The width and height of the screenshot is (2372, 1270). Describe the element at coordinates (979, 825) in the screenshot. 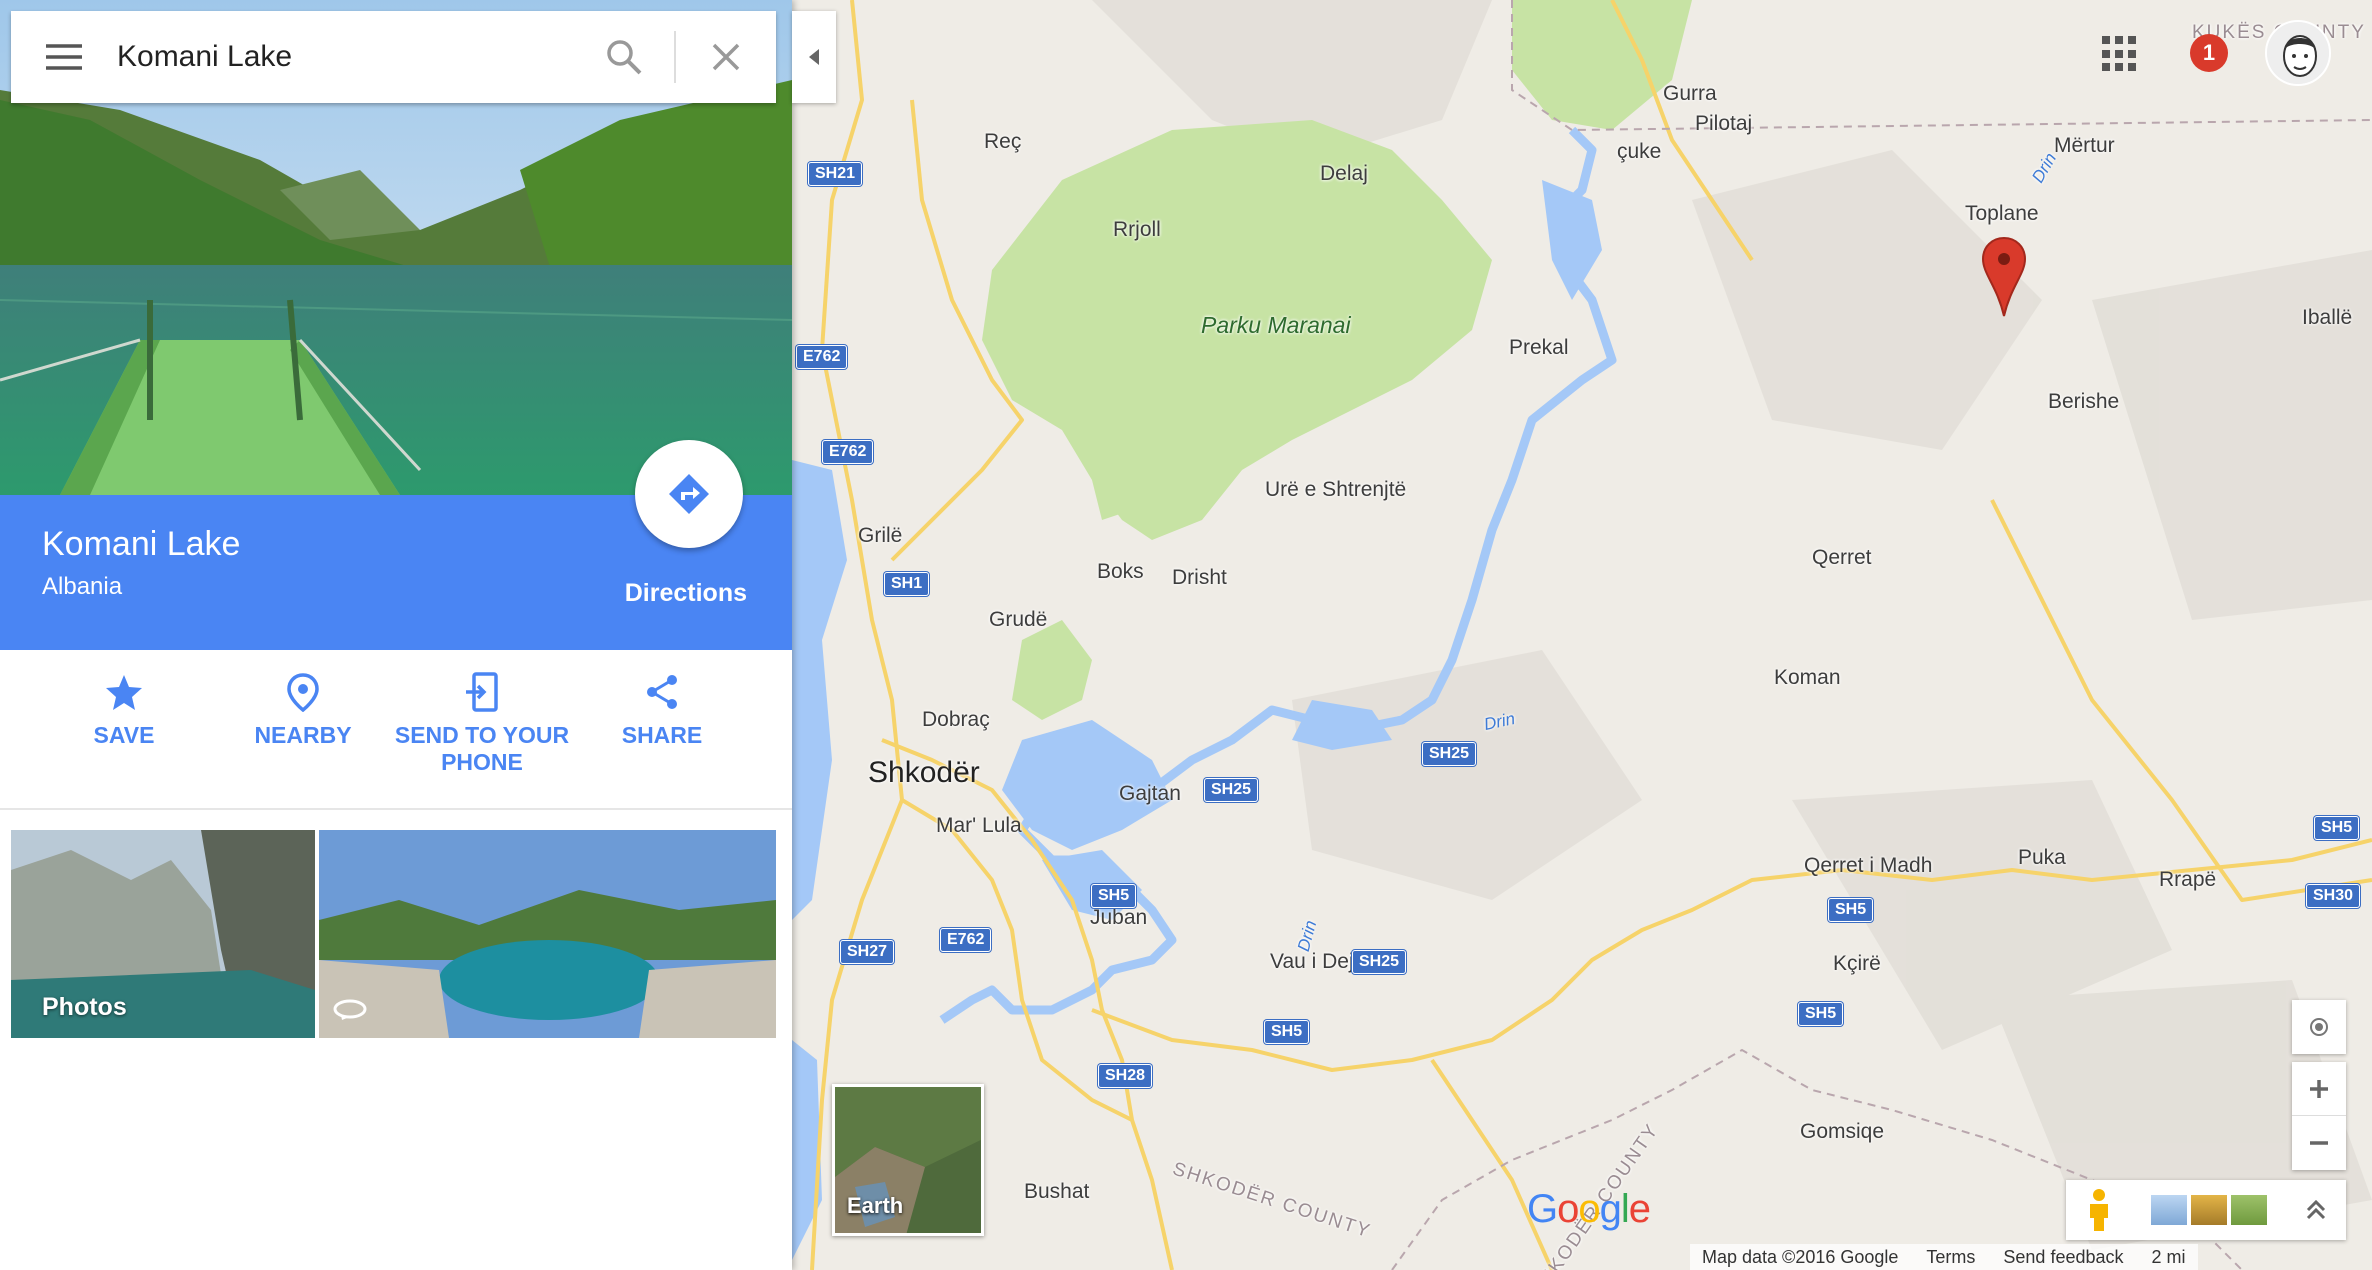

I see `map-label-mar-lula: Mar' Lula` at that location.